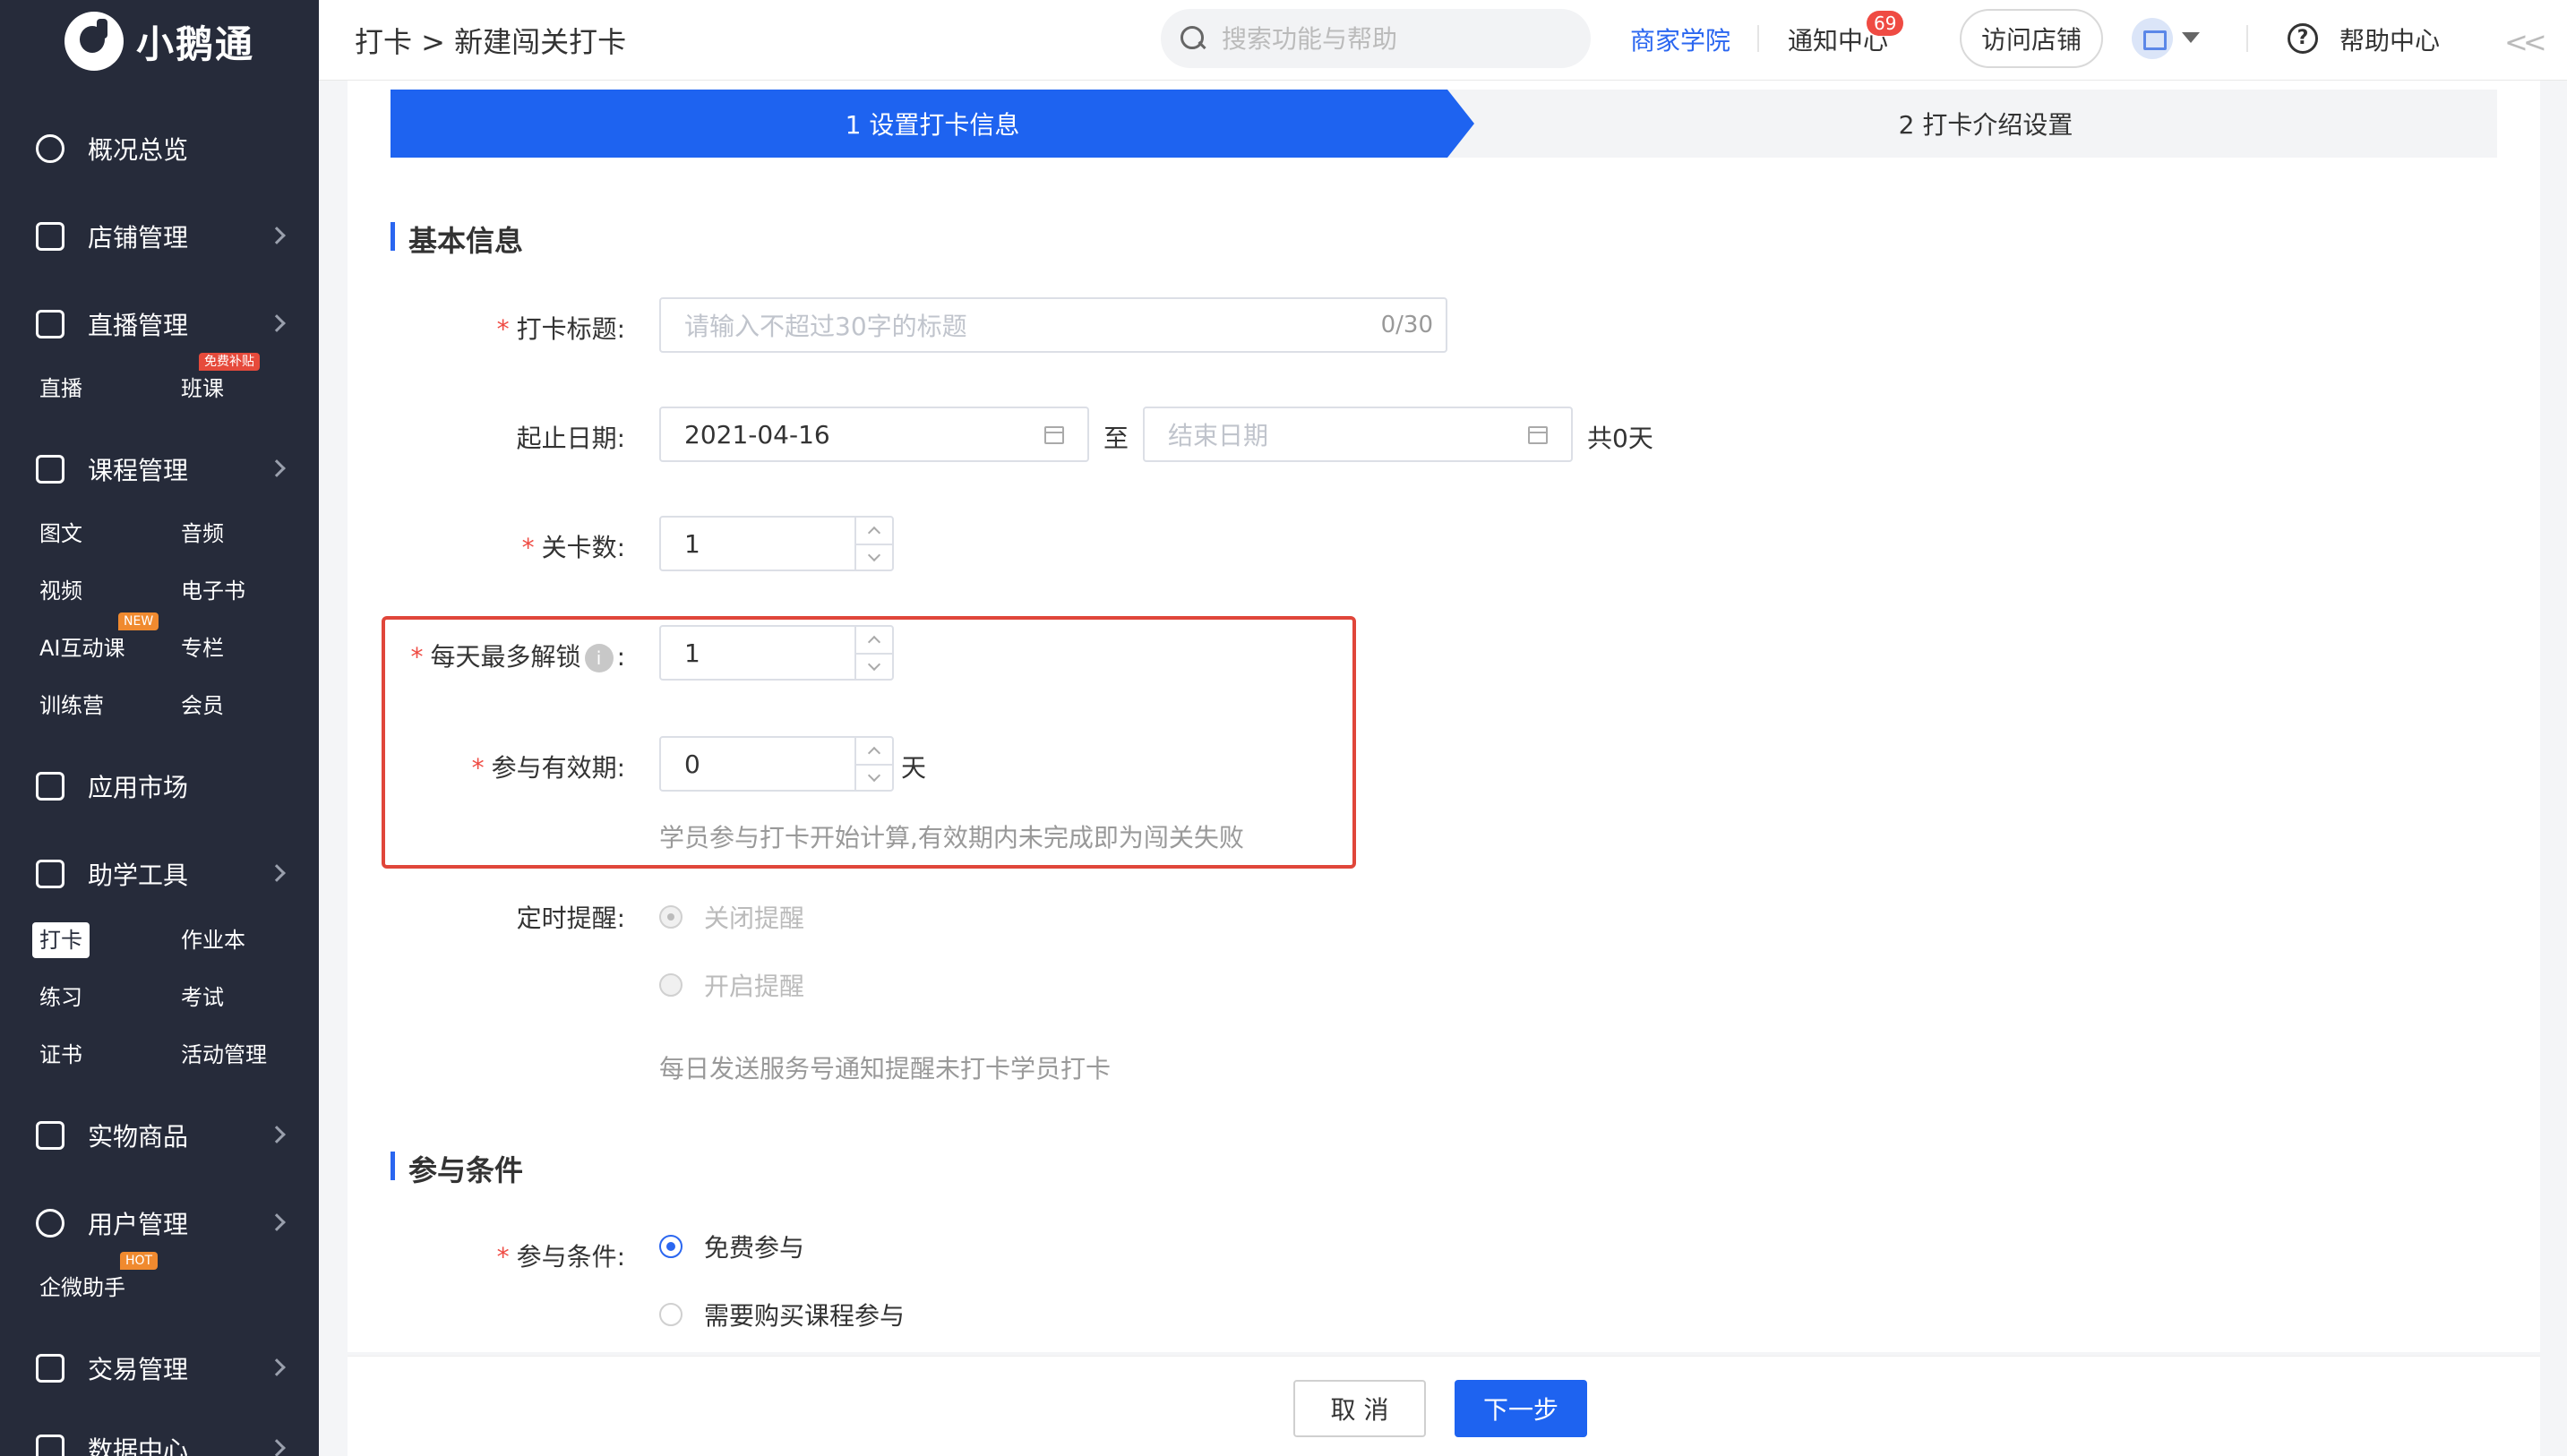 Image resolution: width=2567 pixels, height=1456 pixels. I want to click on help-icon: ?, so click(2303, 38).